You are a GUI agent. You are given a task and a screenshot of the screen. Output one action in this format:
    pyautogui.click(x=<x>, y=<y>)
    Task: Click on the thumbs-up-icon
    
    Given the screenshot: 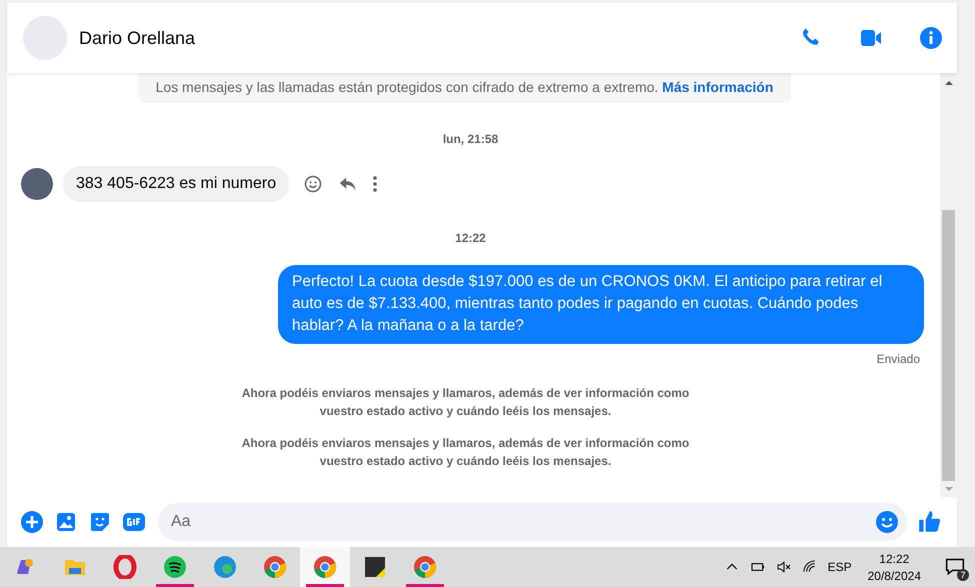 What is the action you would take?
    pyautogui.click(x=930, y=522)
    